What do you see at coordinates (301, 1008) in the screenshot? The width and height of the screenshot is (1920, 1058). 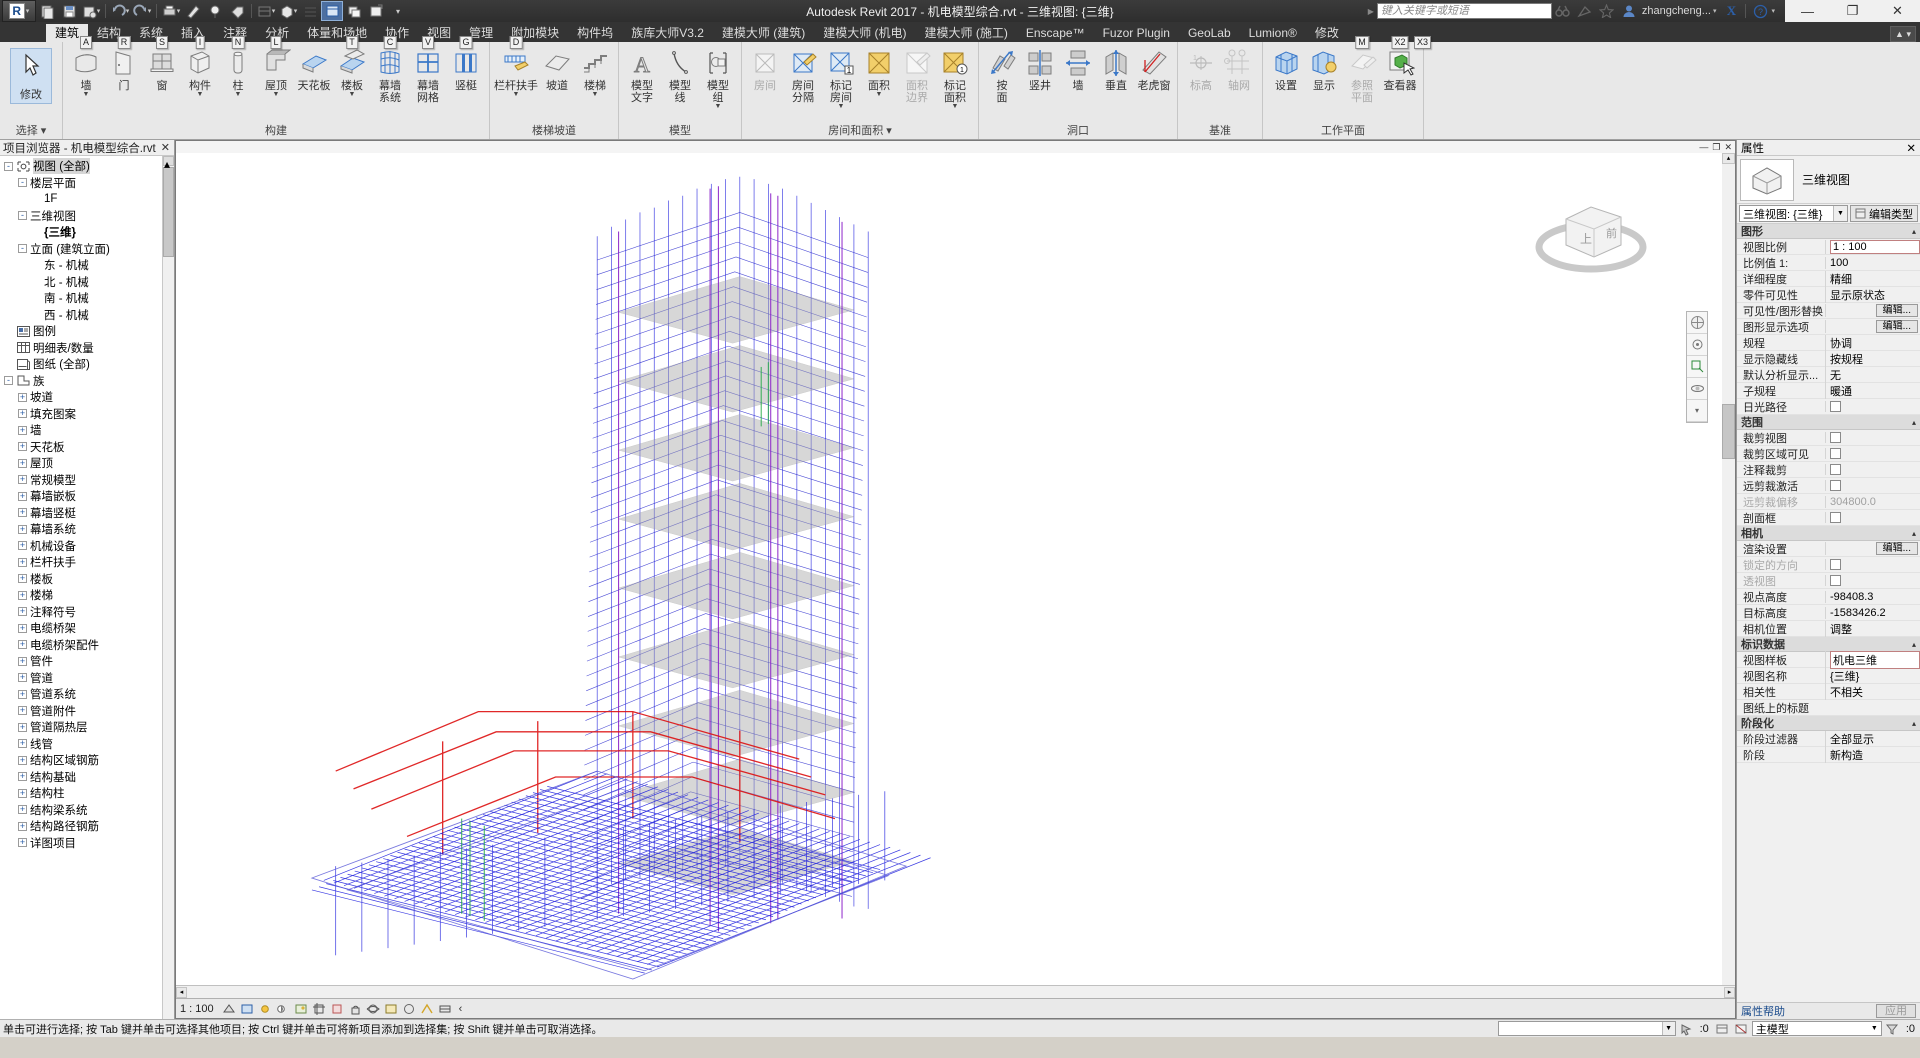 I see `render-dialog-icon` at bounding box center [301, 1008].